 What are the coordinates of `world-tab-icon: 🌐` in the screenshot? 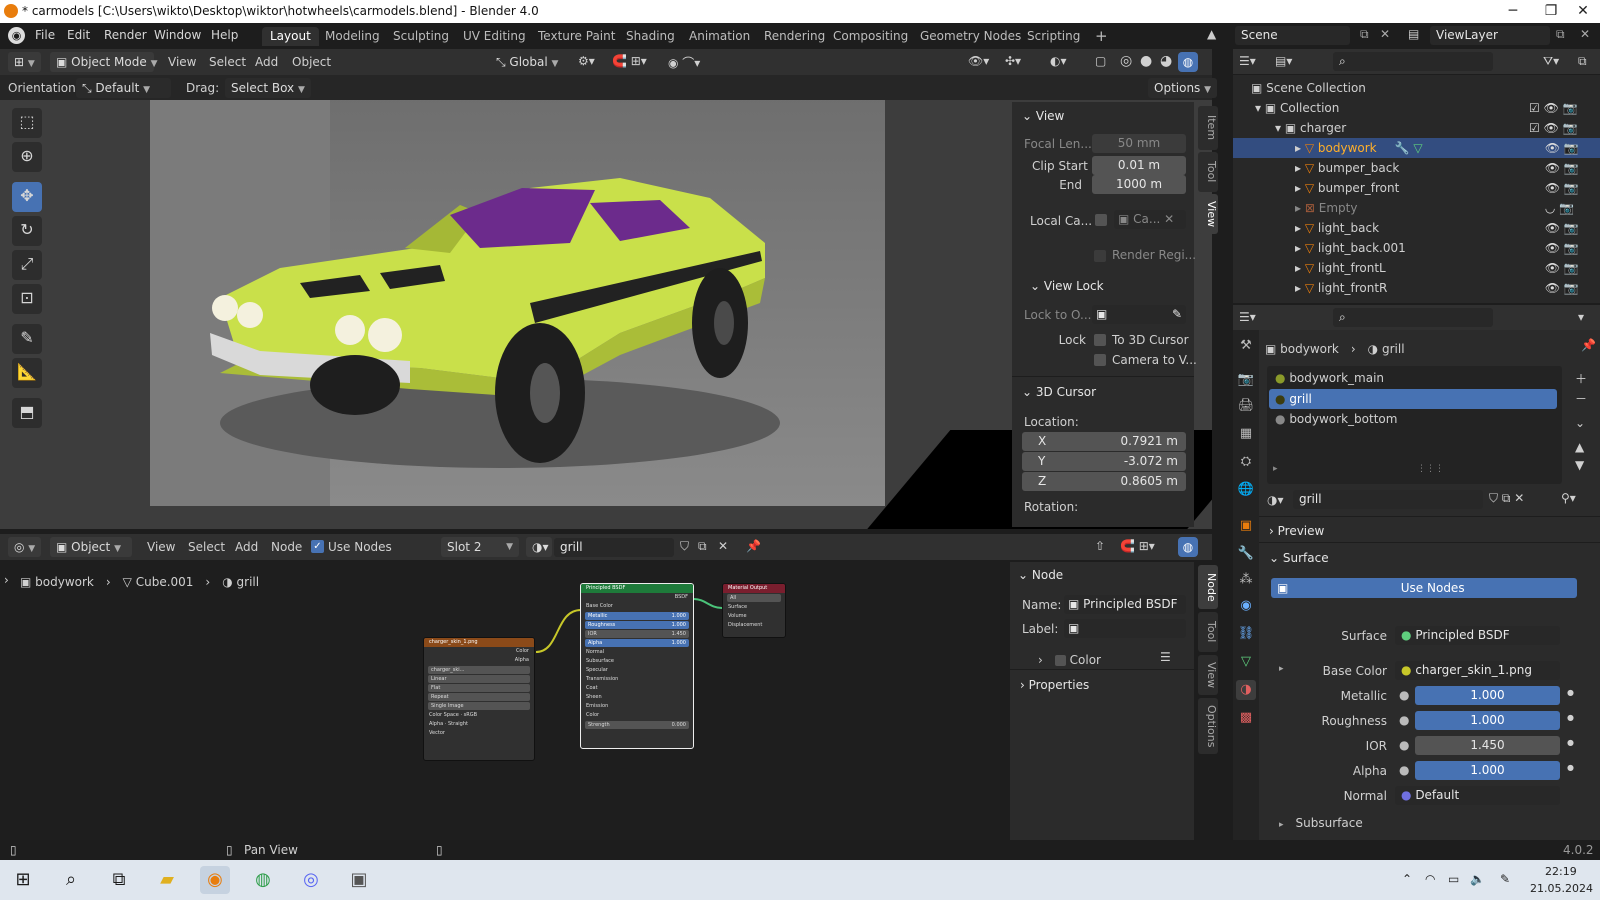 It's located at (1246, 490).